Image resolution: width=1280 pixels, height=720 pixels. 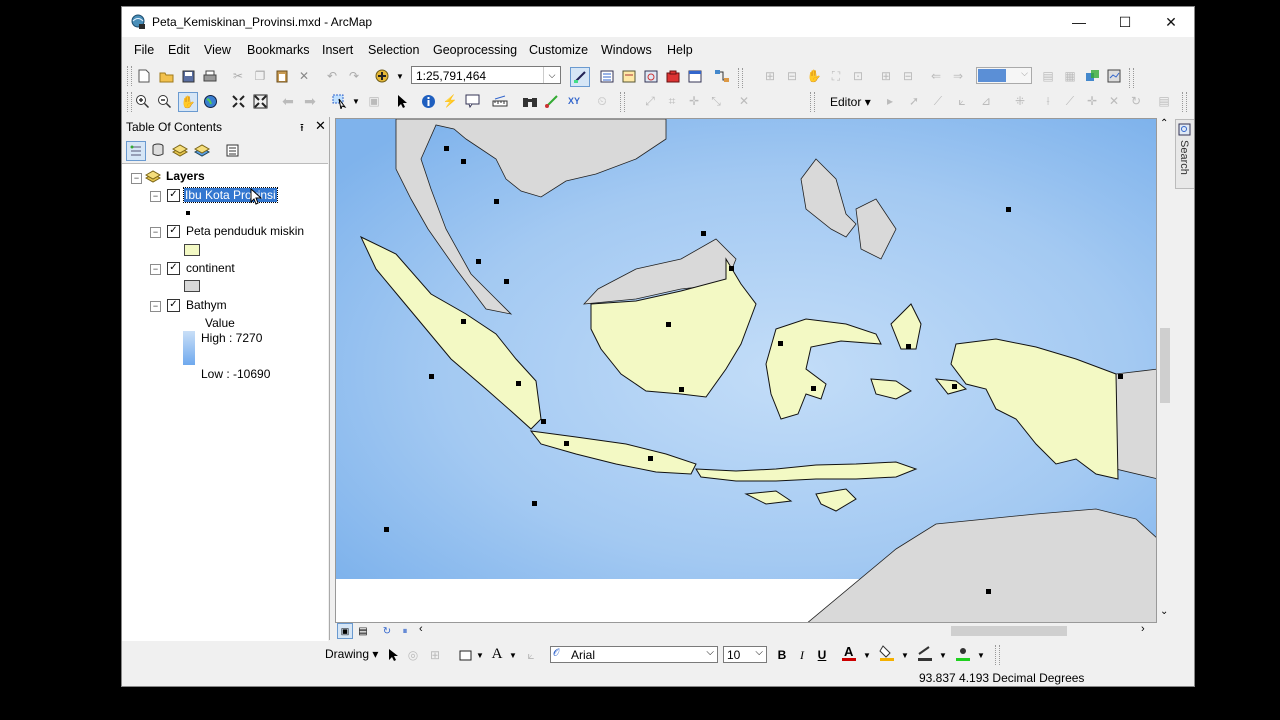 What do you see at coordinates (428, 101) in the screenshot?
I see `identify-icon` at bounding box center [428, 101].